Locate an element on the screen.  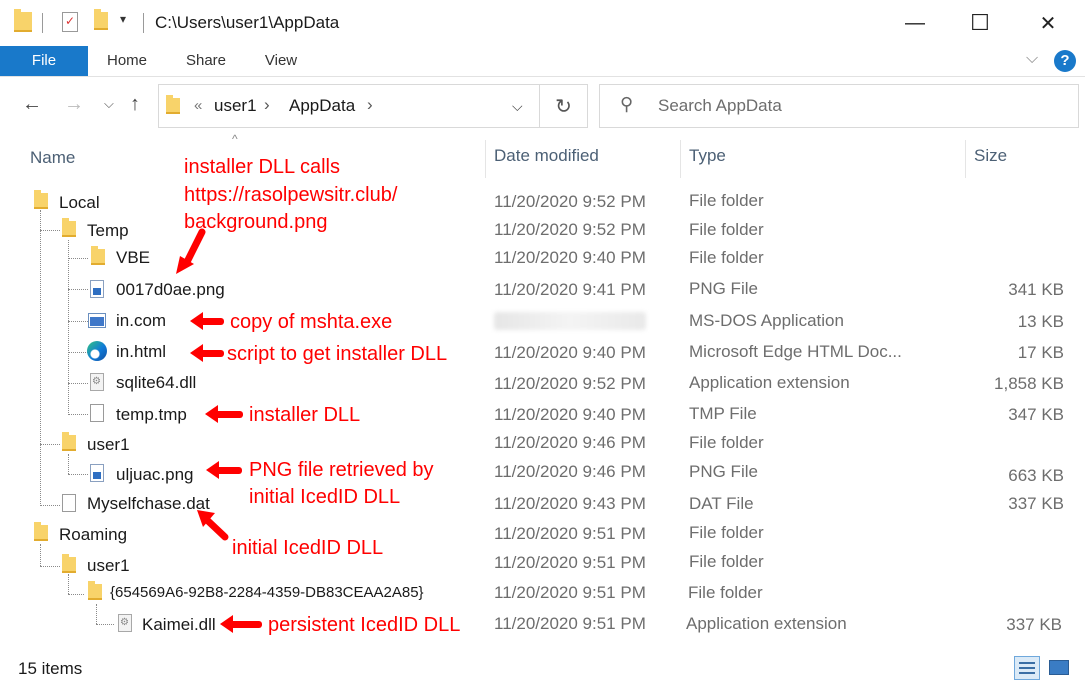
breadcrumb-overflow: « is located at coordinates (198, 105).